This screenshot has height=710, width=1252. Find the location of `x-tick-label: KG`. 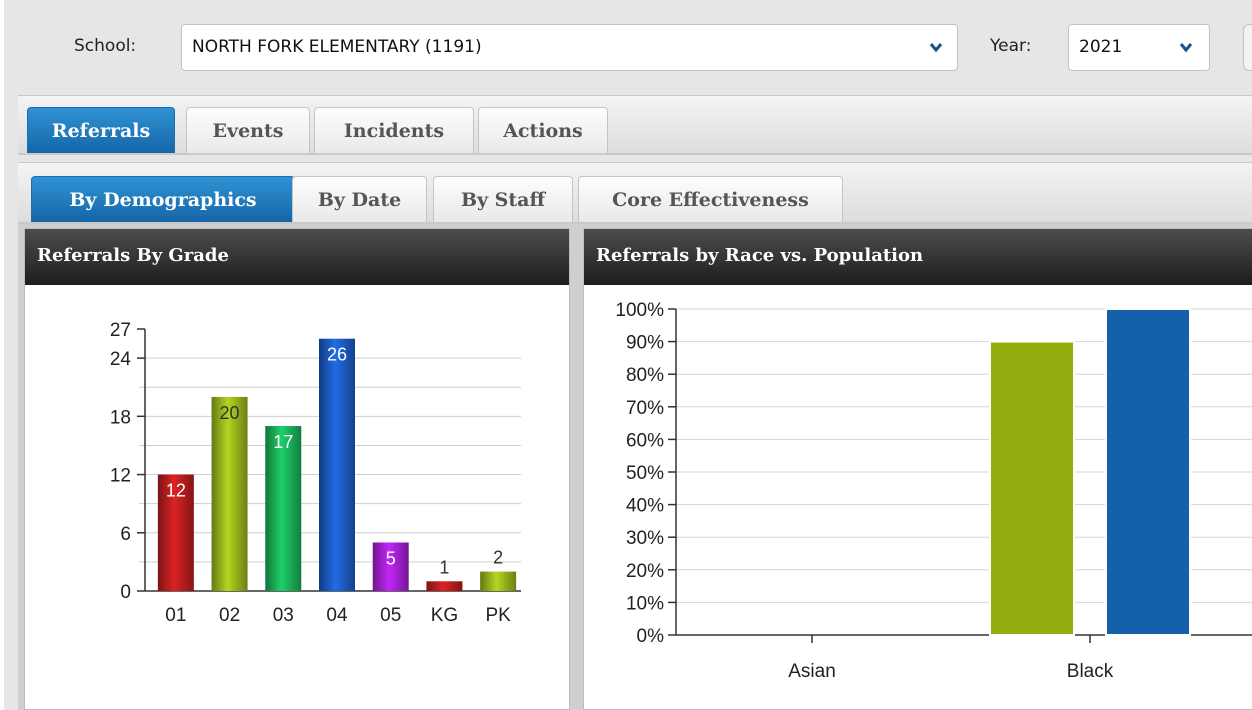

x-tick-label: KG is located at coordinates (444, 615).